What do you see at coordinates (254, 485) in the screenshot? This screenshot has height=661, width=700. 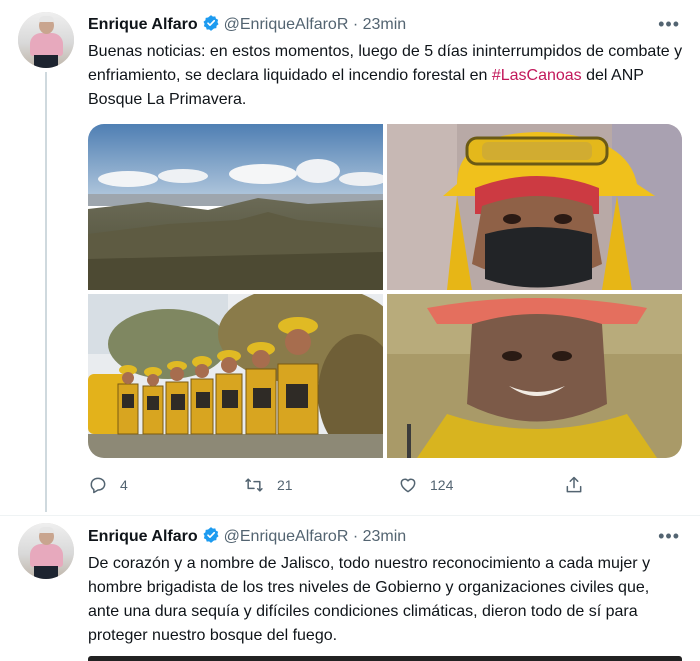 I see `retweet-icon` at bounding box center [254, 485].